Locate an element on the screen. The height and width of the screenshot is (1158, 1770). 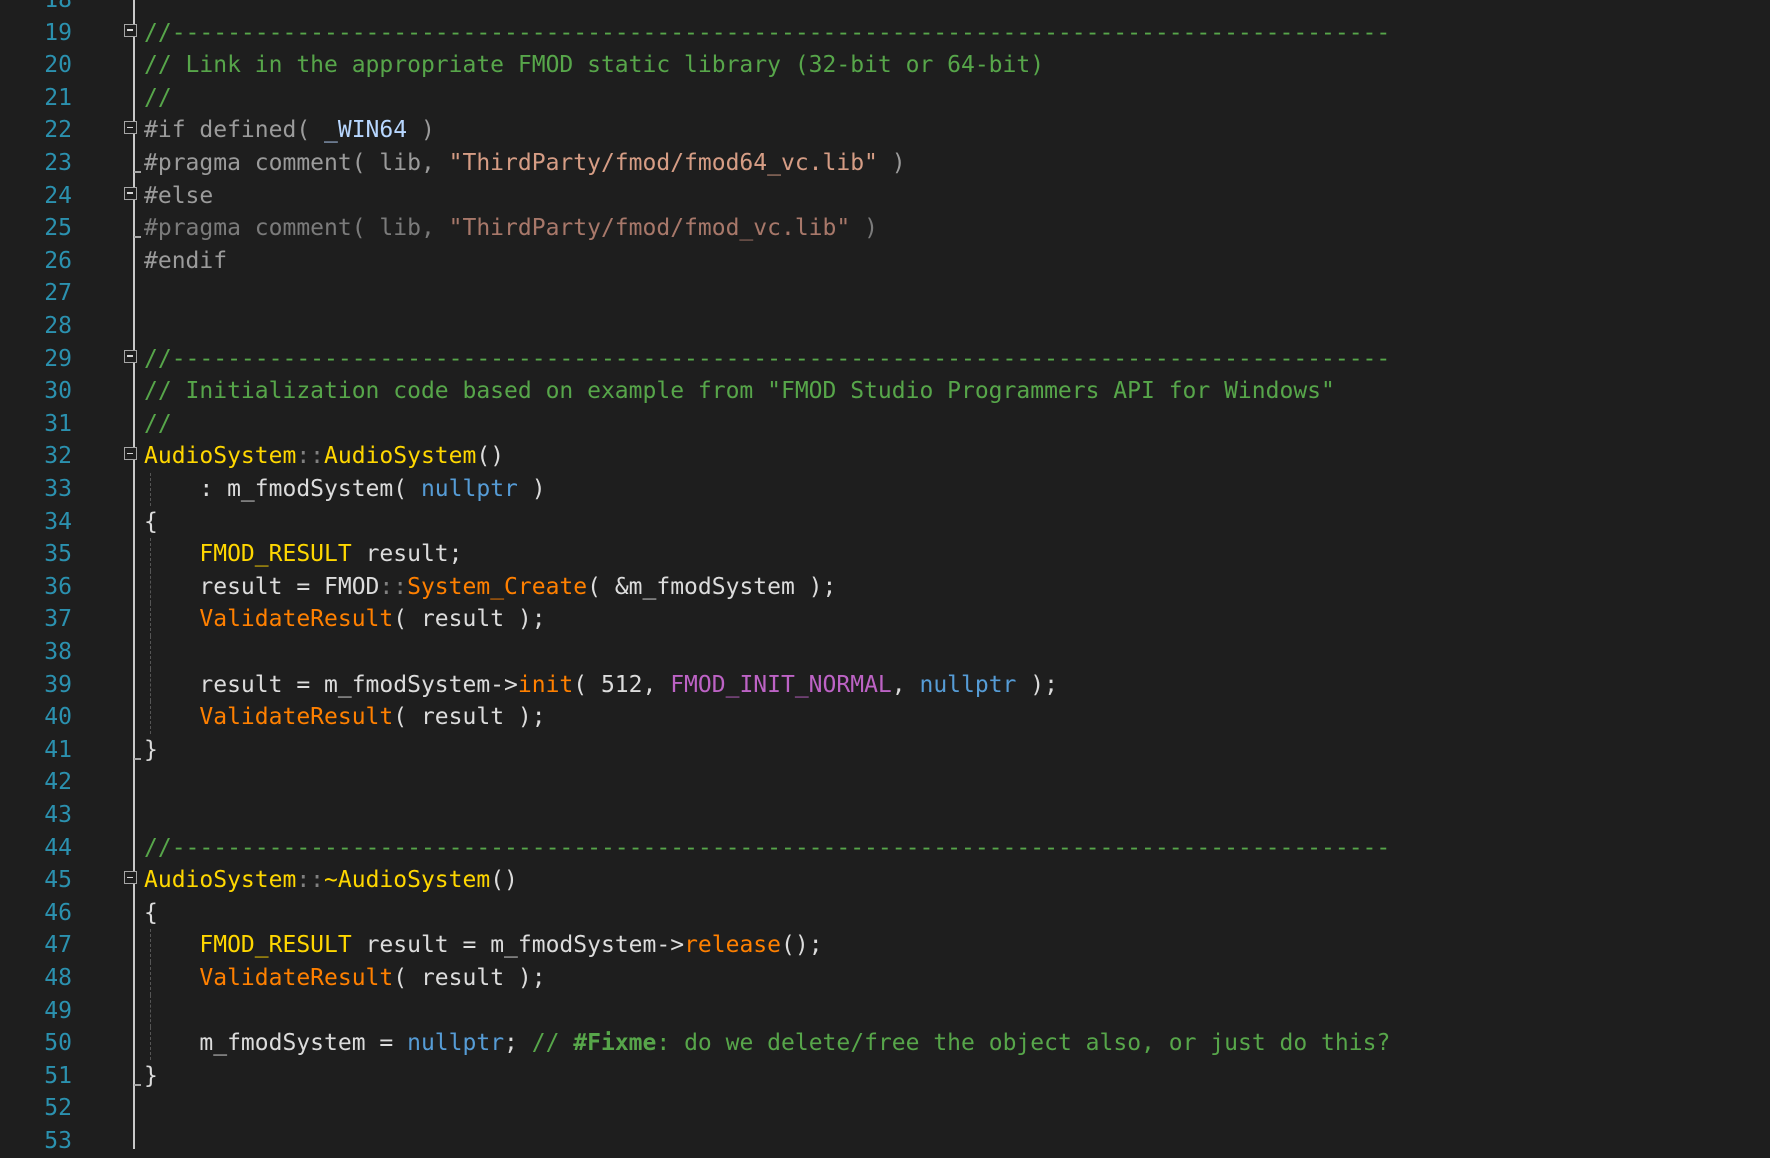
line-number: 30 is located at coordinates (58, 391).